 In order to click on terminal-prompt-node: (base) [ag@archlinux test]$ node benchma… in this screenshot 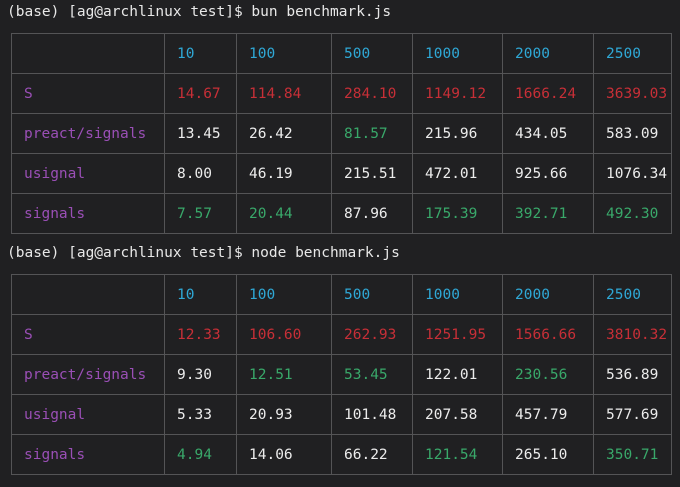, I will do `click(203, 253)`.